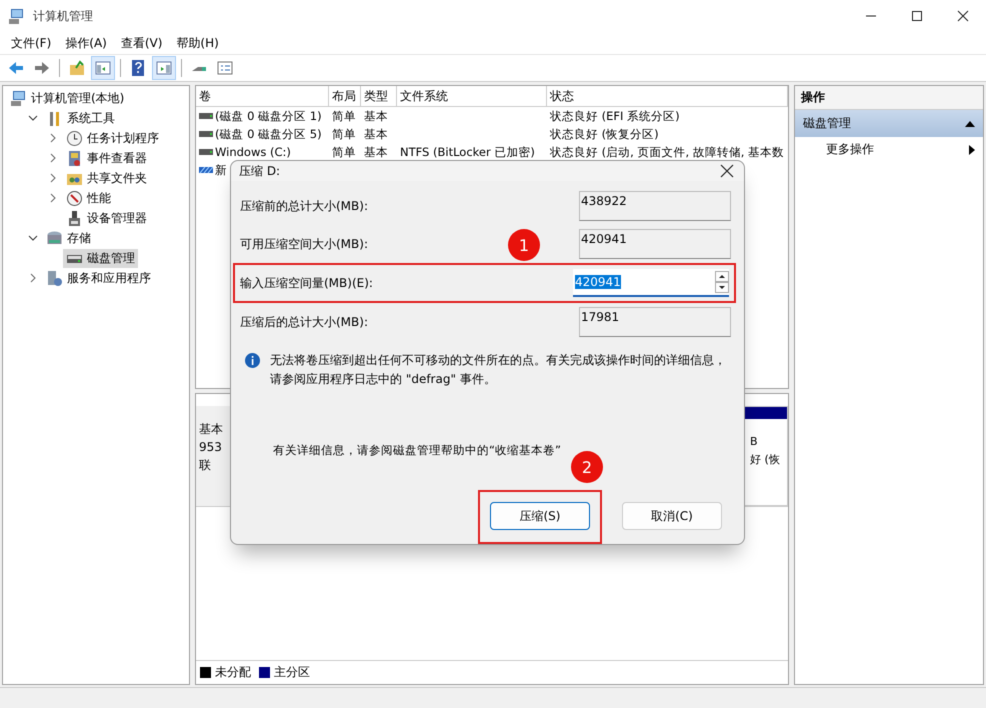  I want to click on spin-down-icon, so click(722, 287).